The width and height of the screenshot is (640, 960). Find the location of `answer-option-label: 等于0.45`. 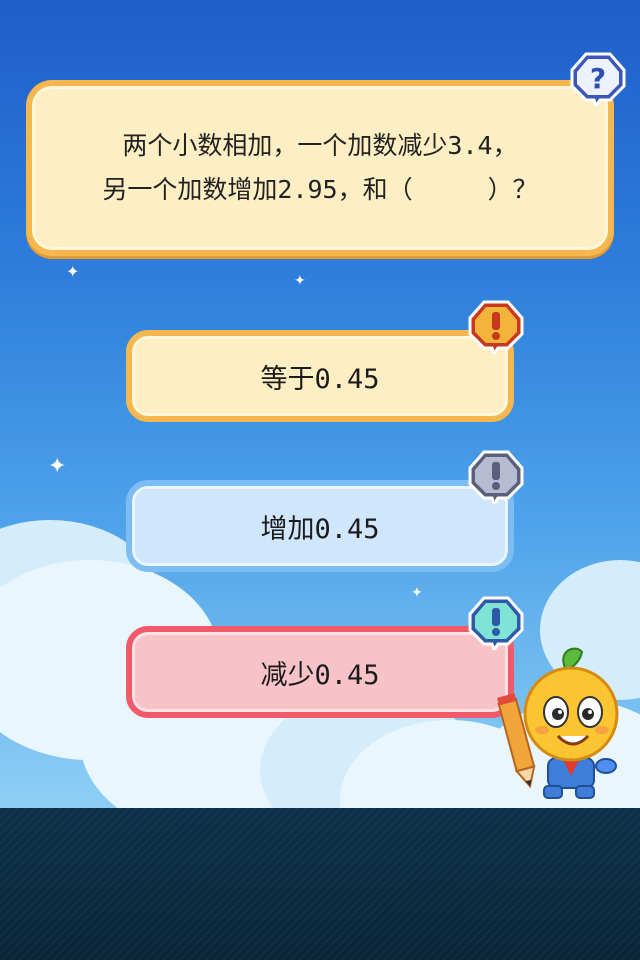

answer-option-label: 等于0.45 is located at coordinates (320, 379).